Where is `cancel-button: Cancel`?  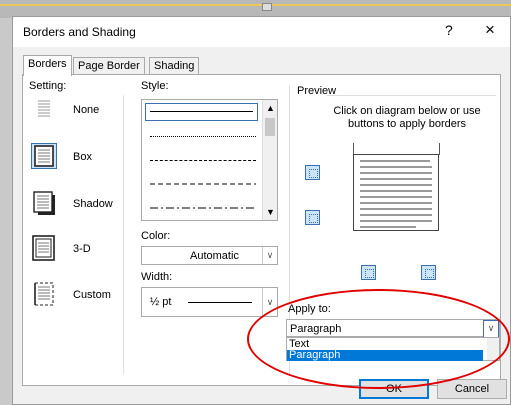 cancel-button: Cancel is located at coordinates (472, 389).